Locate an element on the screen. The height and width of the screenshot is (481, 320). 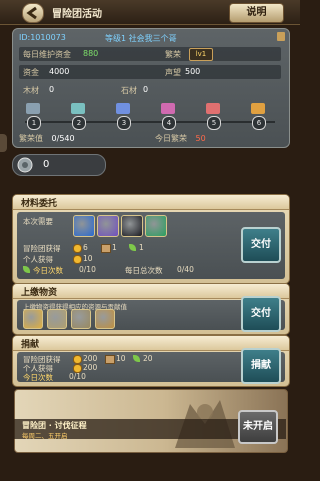
expedition-locked-button: 未开启 is located at coordinates (258, 427).